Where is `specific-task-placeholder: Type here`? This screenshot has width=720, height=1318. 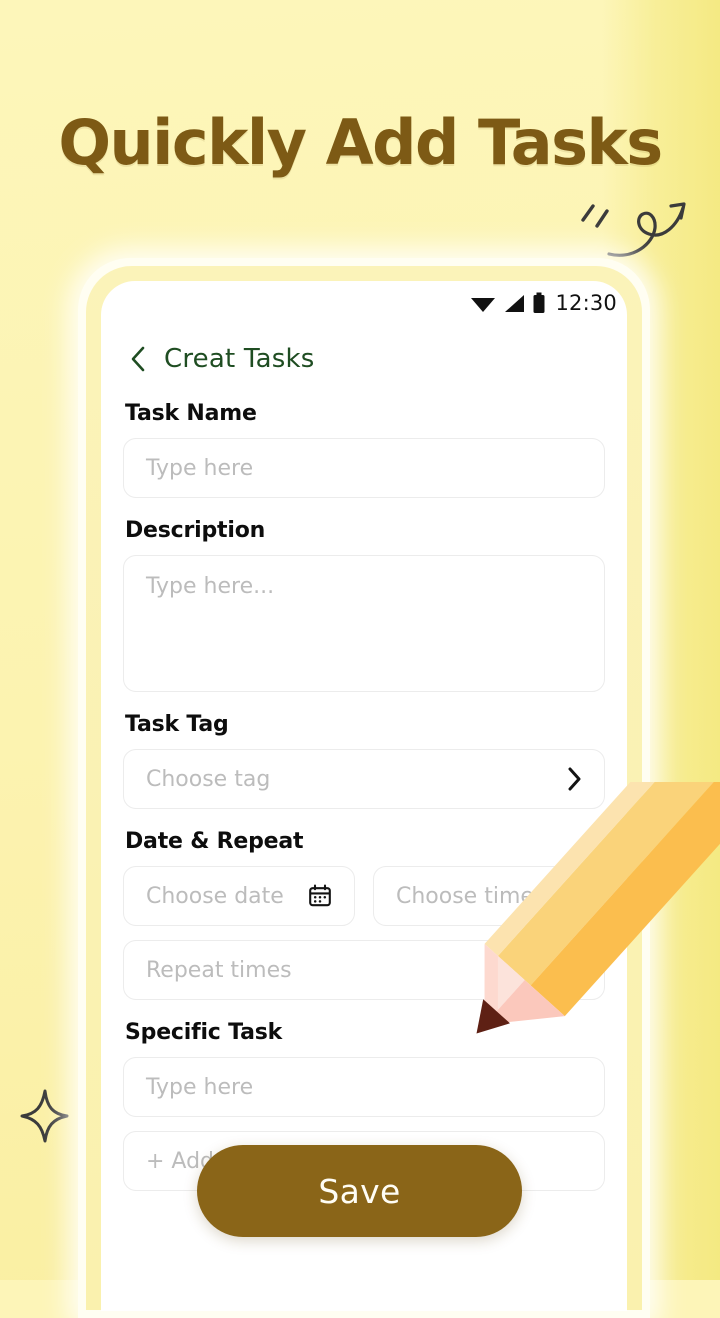
specific-task-placeholder: Type here is located at coordinates (200, 1087).